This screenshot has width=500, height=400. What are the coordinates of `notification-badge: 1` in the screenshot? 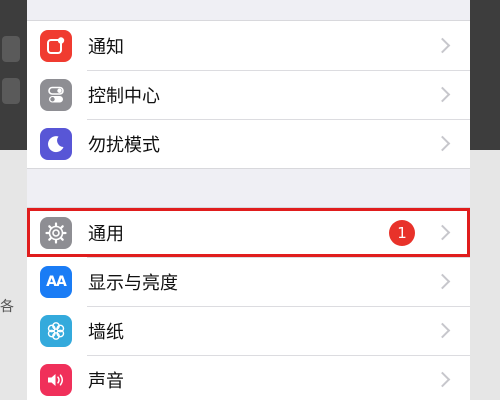 It's located at (402, 232).